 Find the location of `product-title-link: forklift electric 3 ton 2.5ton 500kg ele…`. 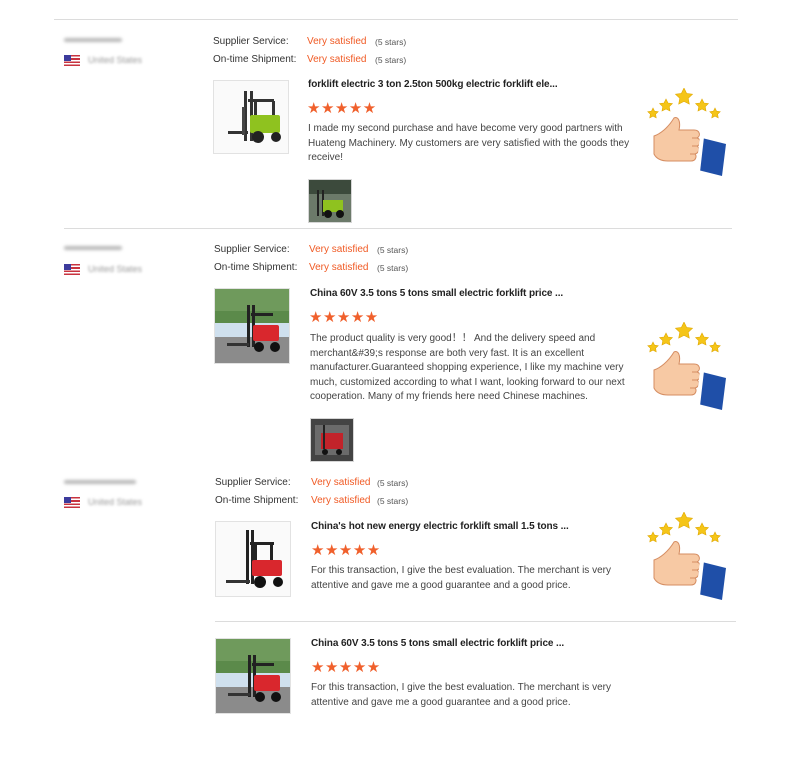

product-title-link: forklift electric 3 ton 2.5ton 500kg ele… is located at coordinates (433, 84).